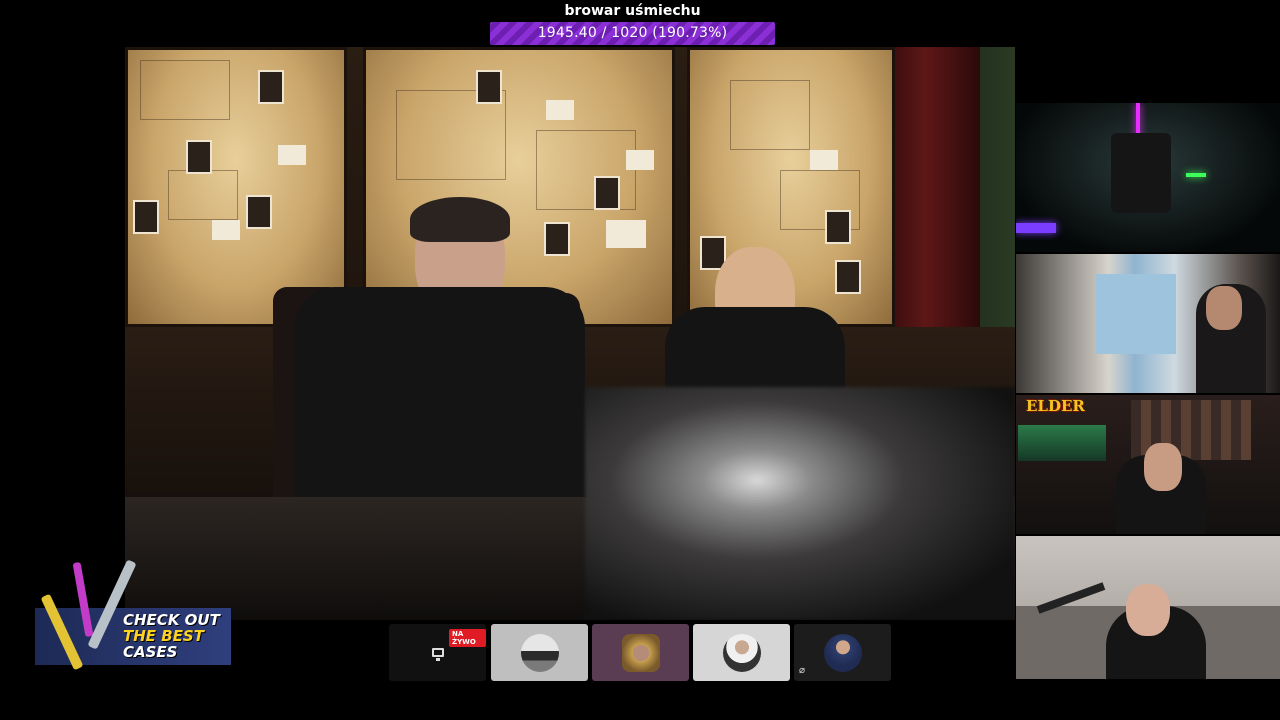 The height and width of the screenshot is (720, 1280). I want to click on car-avatar-icon, so click(539, 652).